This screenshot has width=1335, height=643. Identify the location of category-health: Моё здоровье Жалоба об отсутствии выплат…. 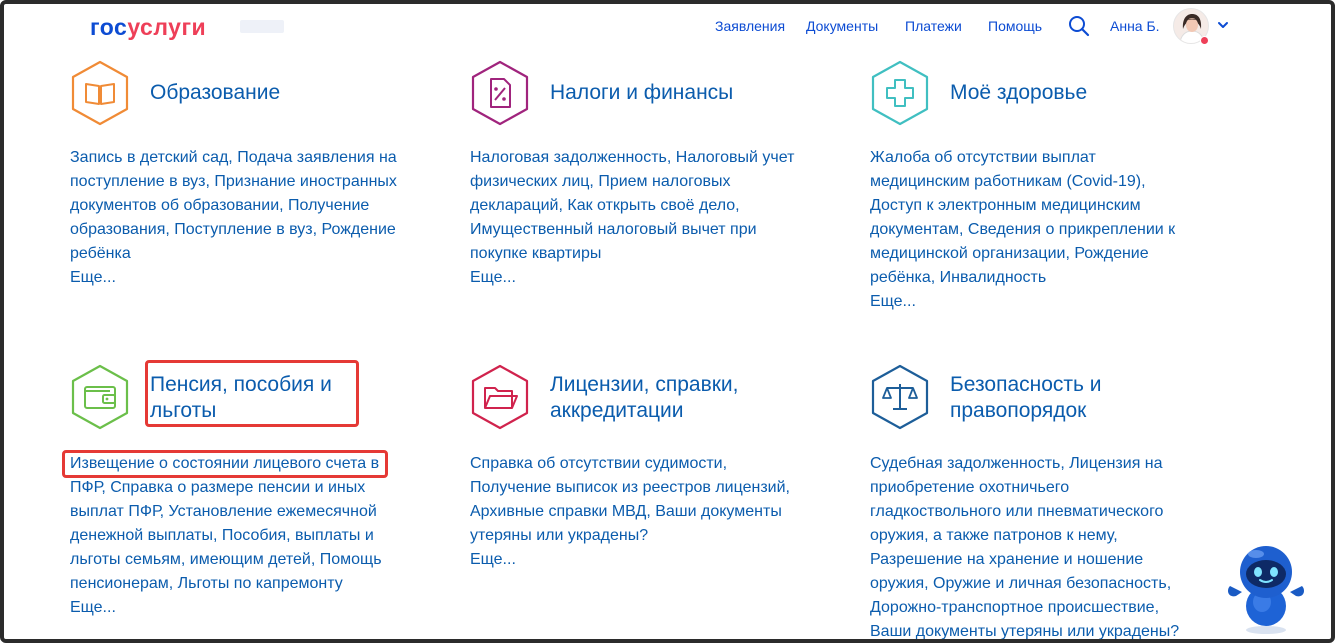
(1040, 190).